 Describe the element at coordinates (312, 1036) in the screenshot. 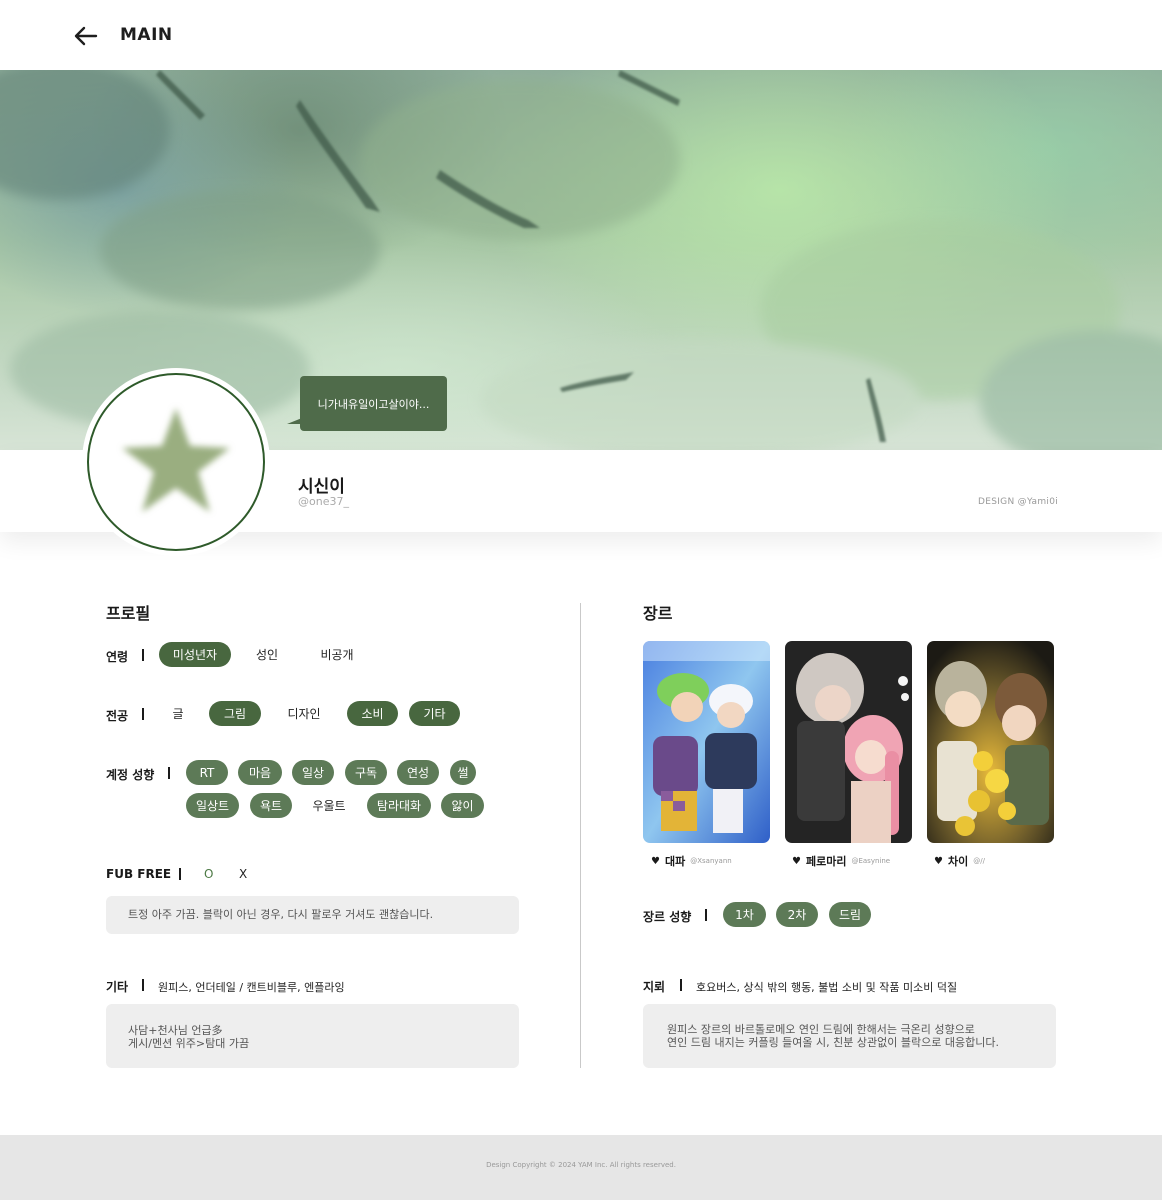

I see `etc-note-box: 사담+천사님 언급多 게시/멘션 위주>탐대 가끔` at that location.